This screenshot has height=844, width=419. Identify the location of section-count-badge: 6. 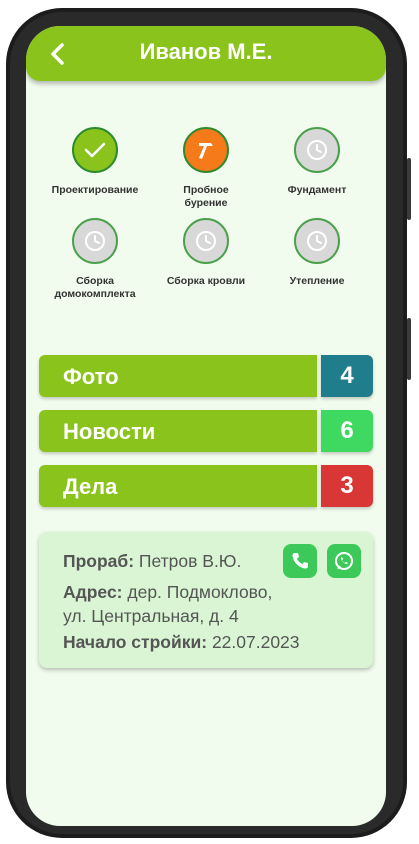
(347, 431).